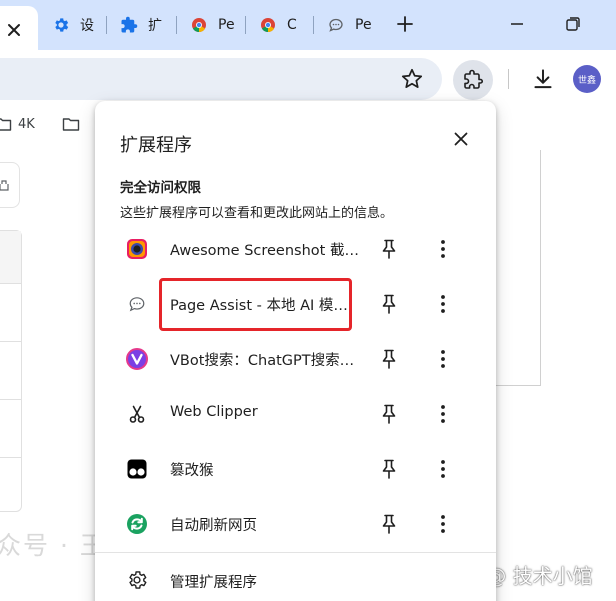 The image size is (616, 601). Describe the element at coordinates (137, 249) in the screenshot. I see `camera-icon` at that location.